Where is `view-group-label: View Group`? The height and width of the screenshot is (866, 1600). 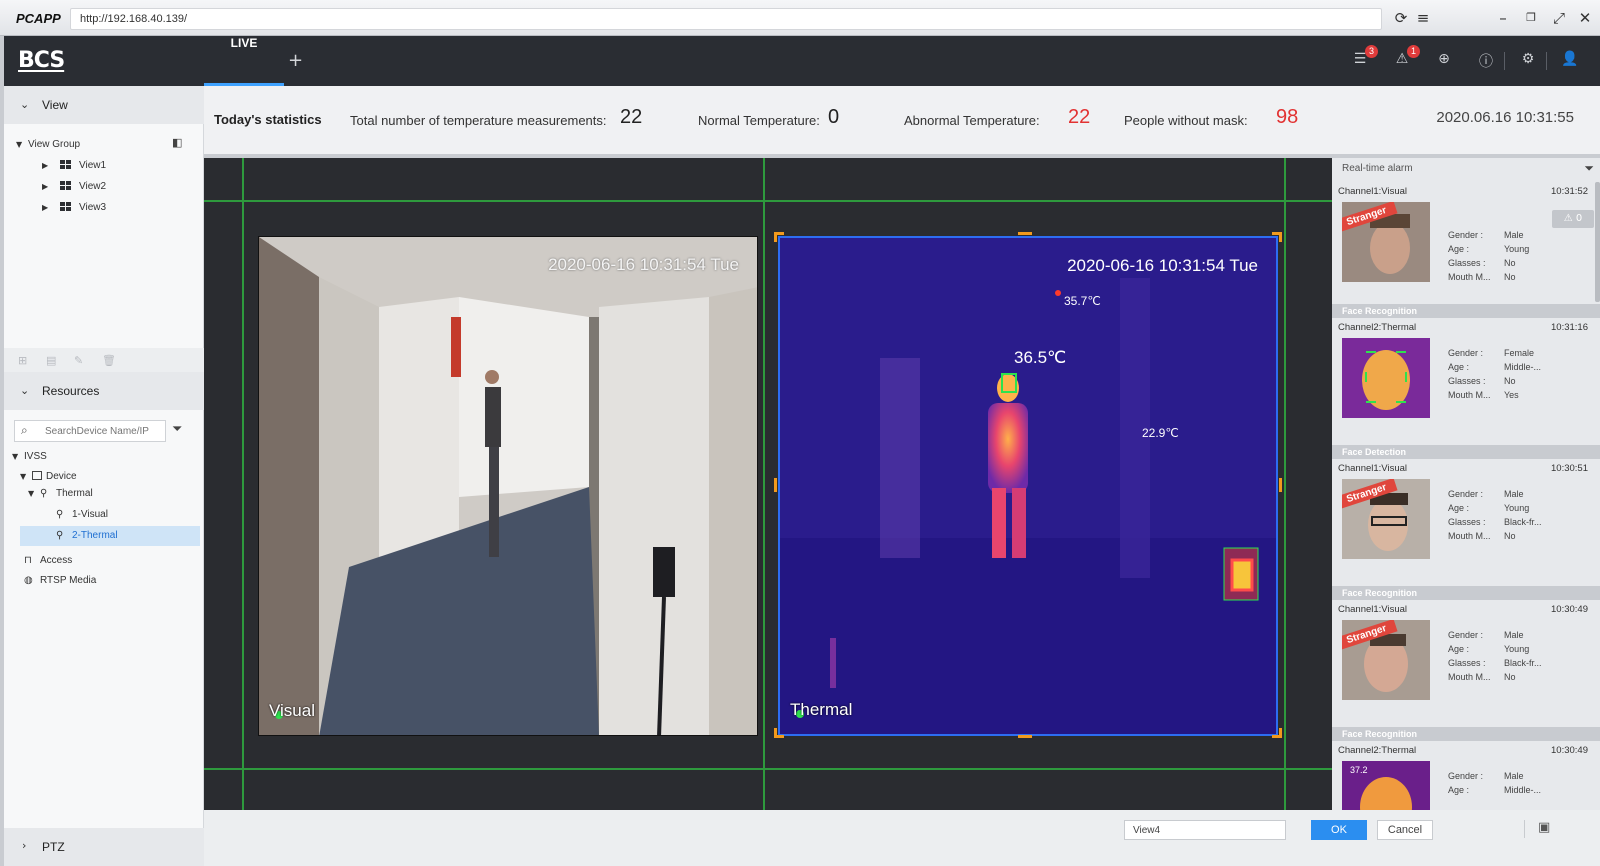
view-group-label: View Group is located at coordinates (54, 144).